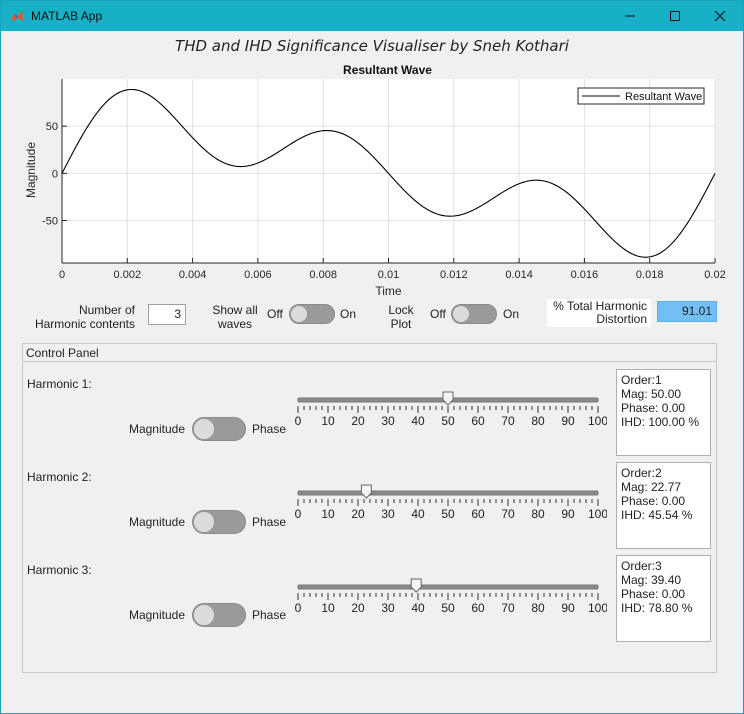 Image resolution: width=744 pixels, height=714 pixels. Describe the element at coordinates (651, 394) in the screenshot. I see `info-mag: Mag: 50.00` at that location.